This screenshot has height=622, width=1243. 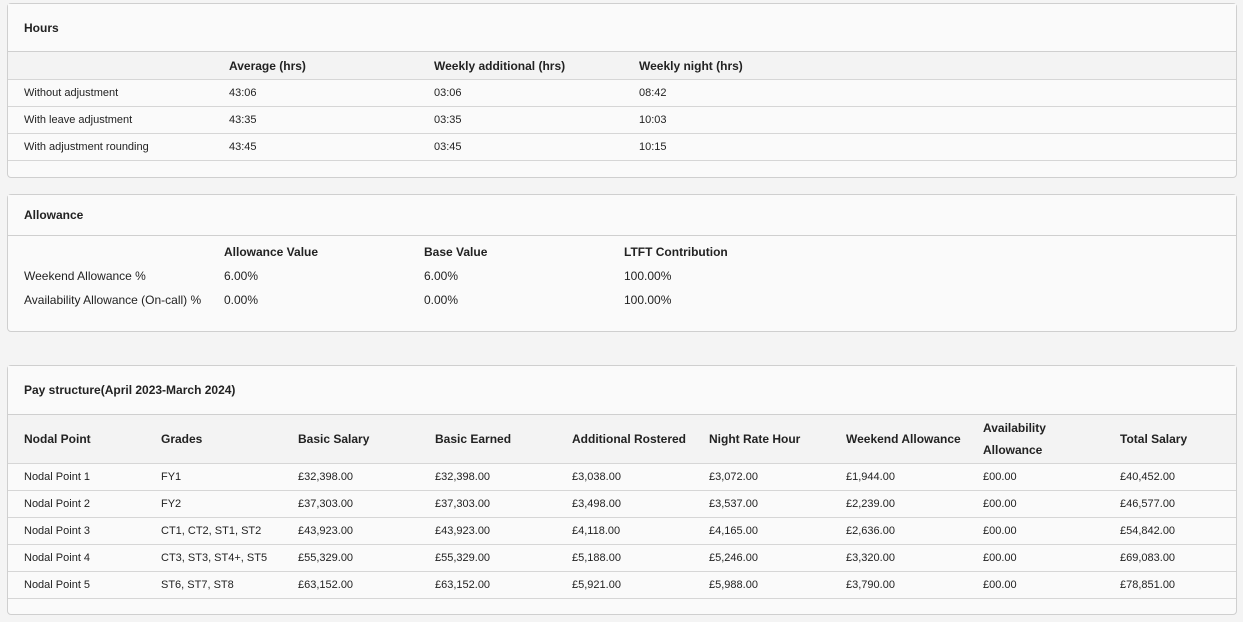 I want to click on hours-average-cell: 43:35, so click(x=315, y=120).